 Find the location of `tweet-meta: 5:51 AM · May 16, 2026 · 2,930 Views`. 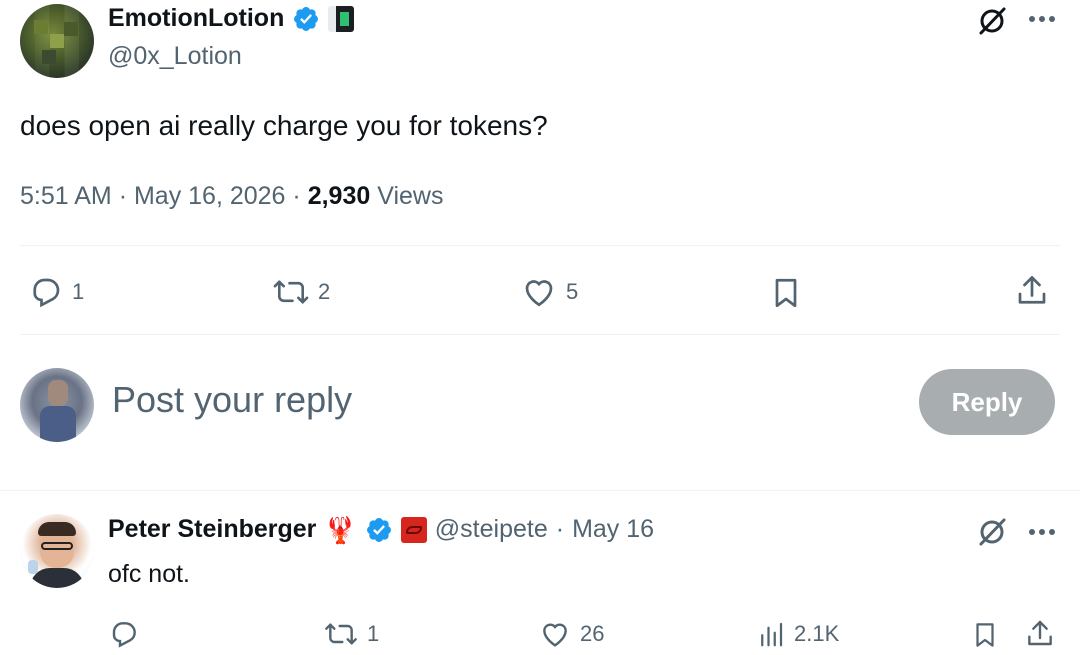

tweet-meta: 5:51 AM · May 16, 2026 · 2,930 Views is located at coordinates (231, 196).